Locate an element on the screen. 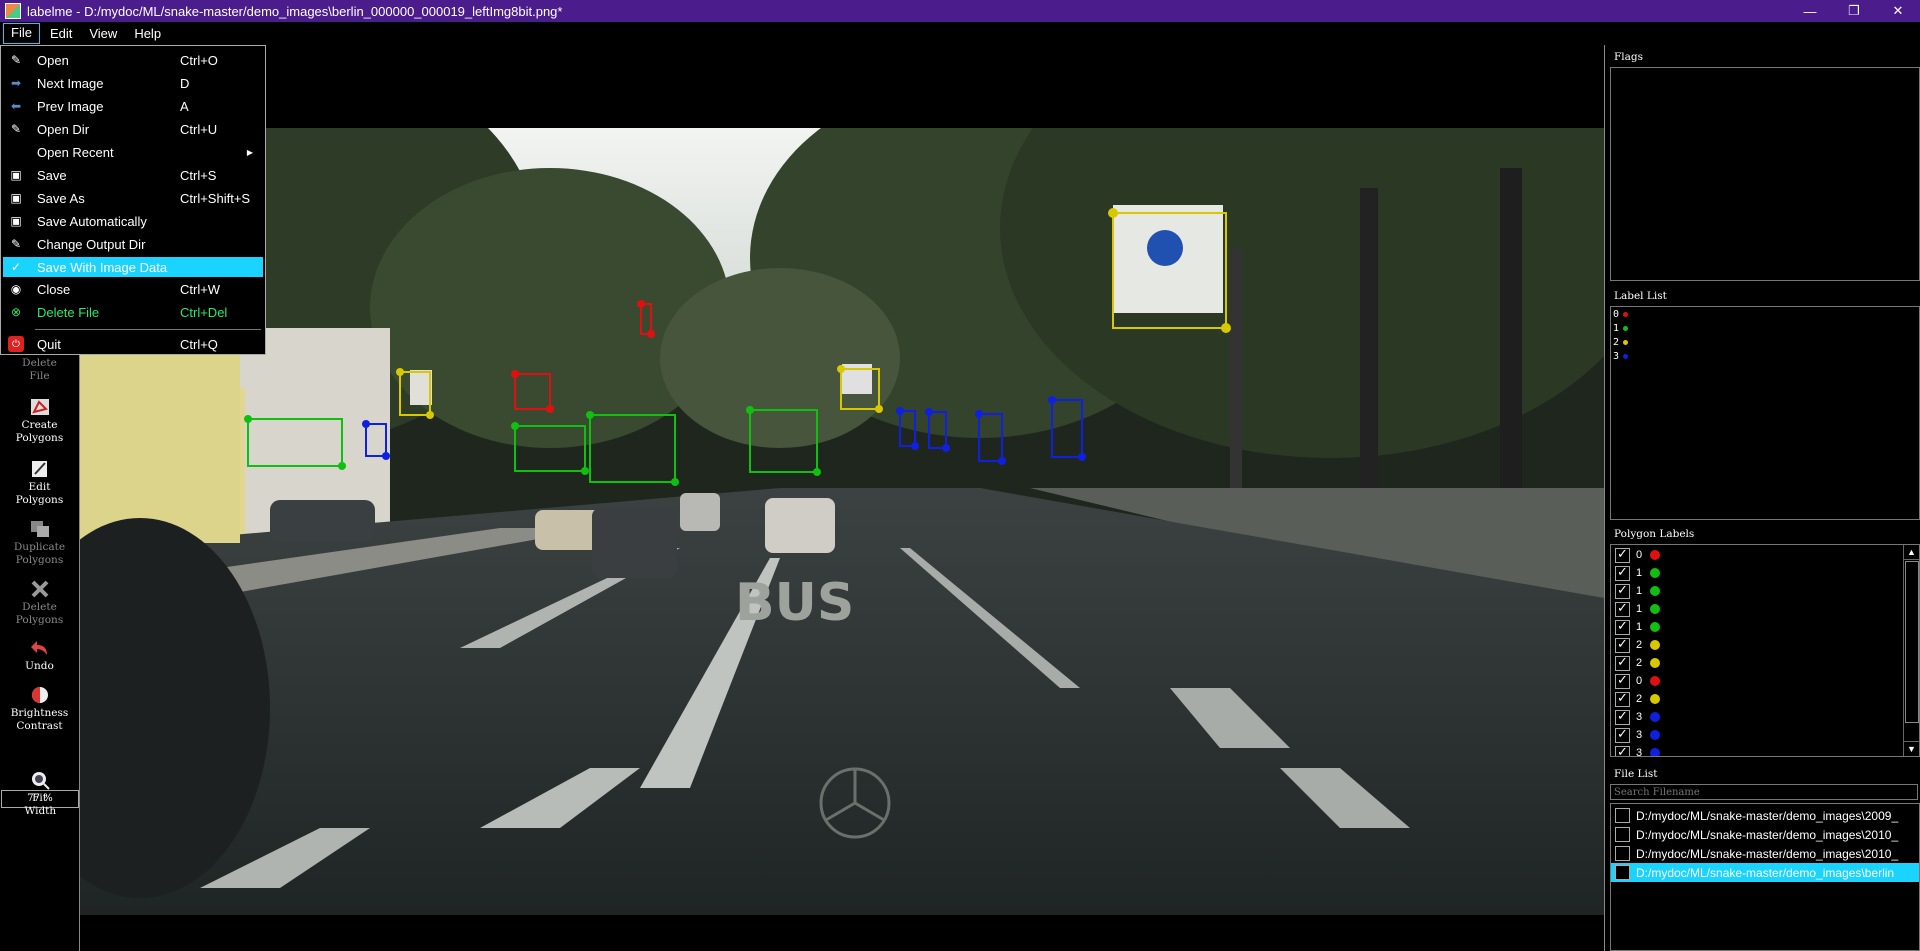  file-menu-item-shortcut: Ctrl+Shift+S is located at coordinates (215, 198).